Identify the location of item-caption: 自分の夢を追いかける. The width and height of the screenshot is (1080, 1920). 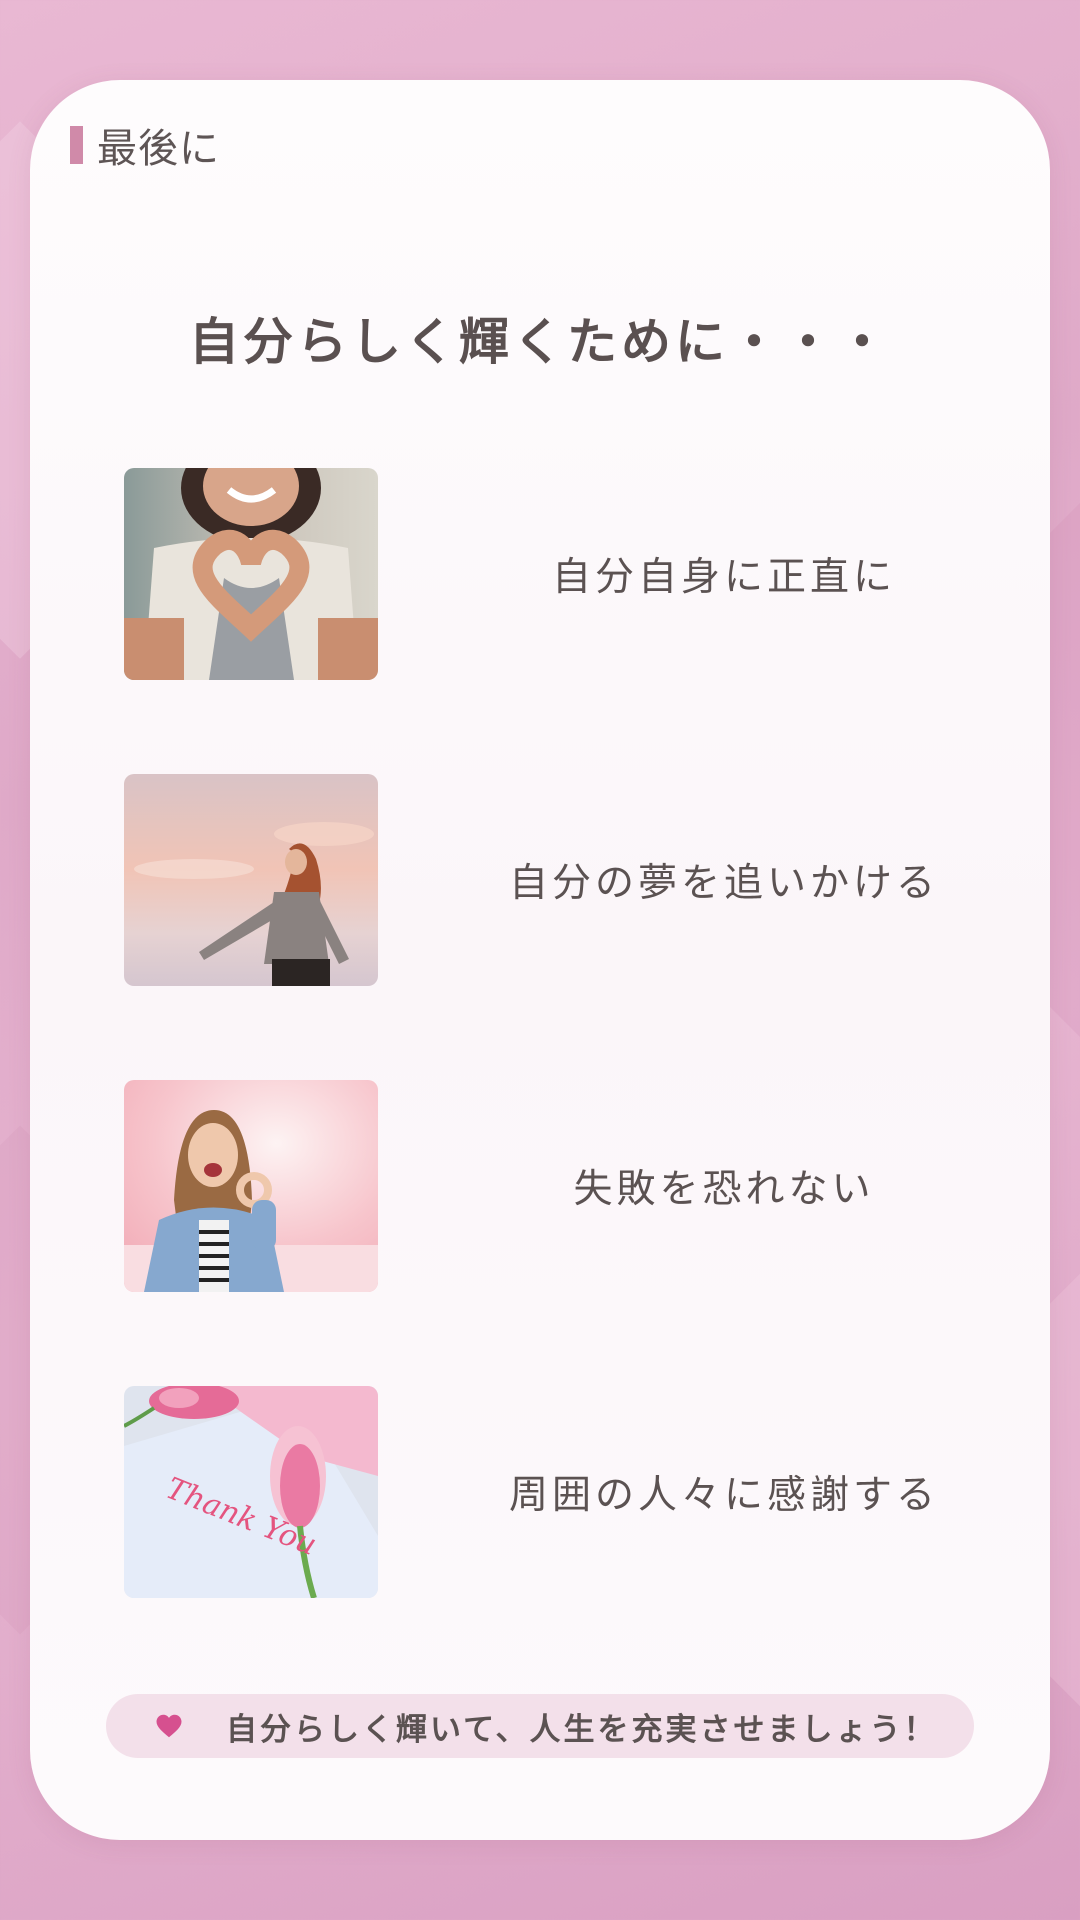
(723, 883).